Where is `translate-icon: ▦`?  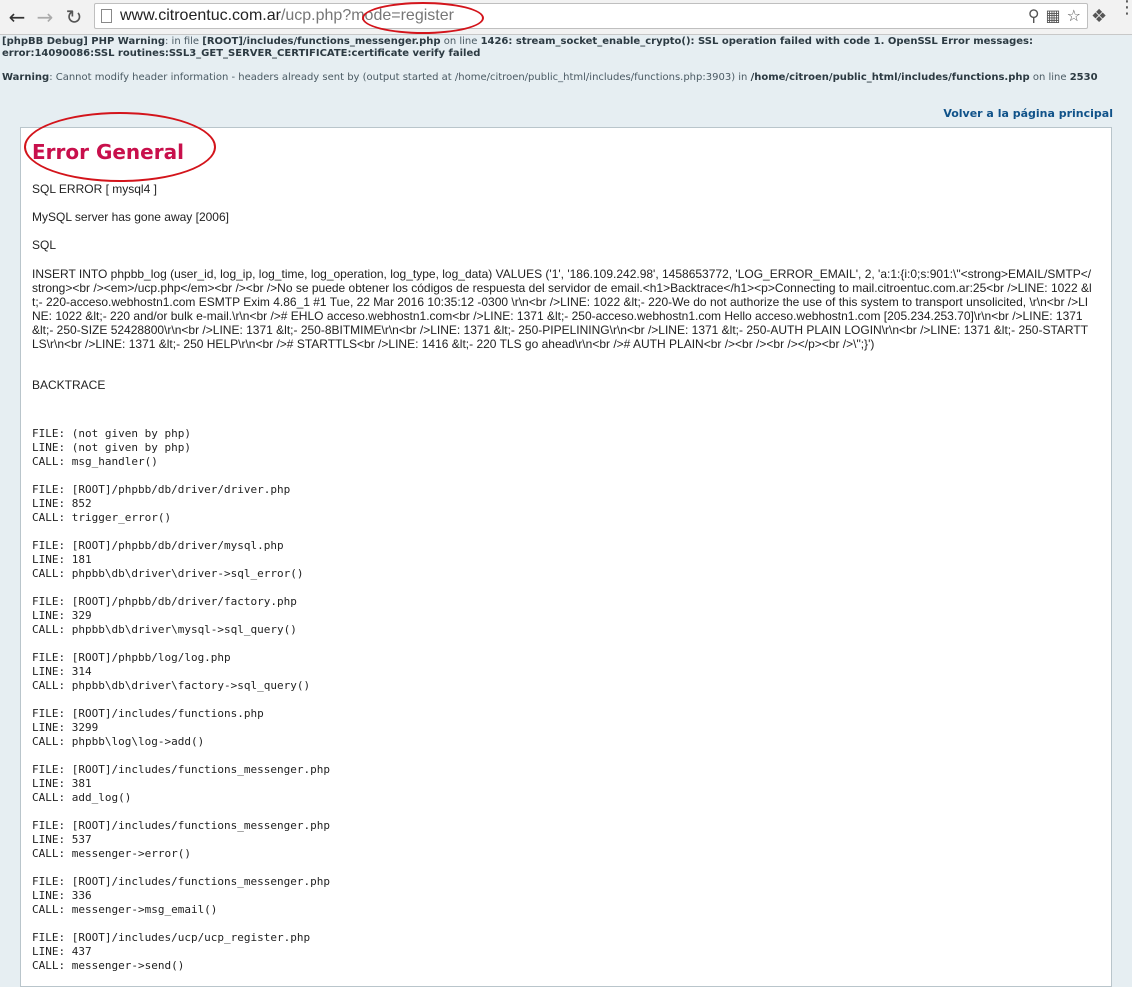 translate-icon: ▦ is located at coordinates (1053, 15).